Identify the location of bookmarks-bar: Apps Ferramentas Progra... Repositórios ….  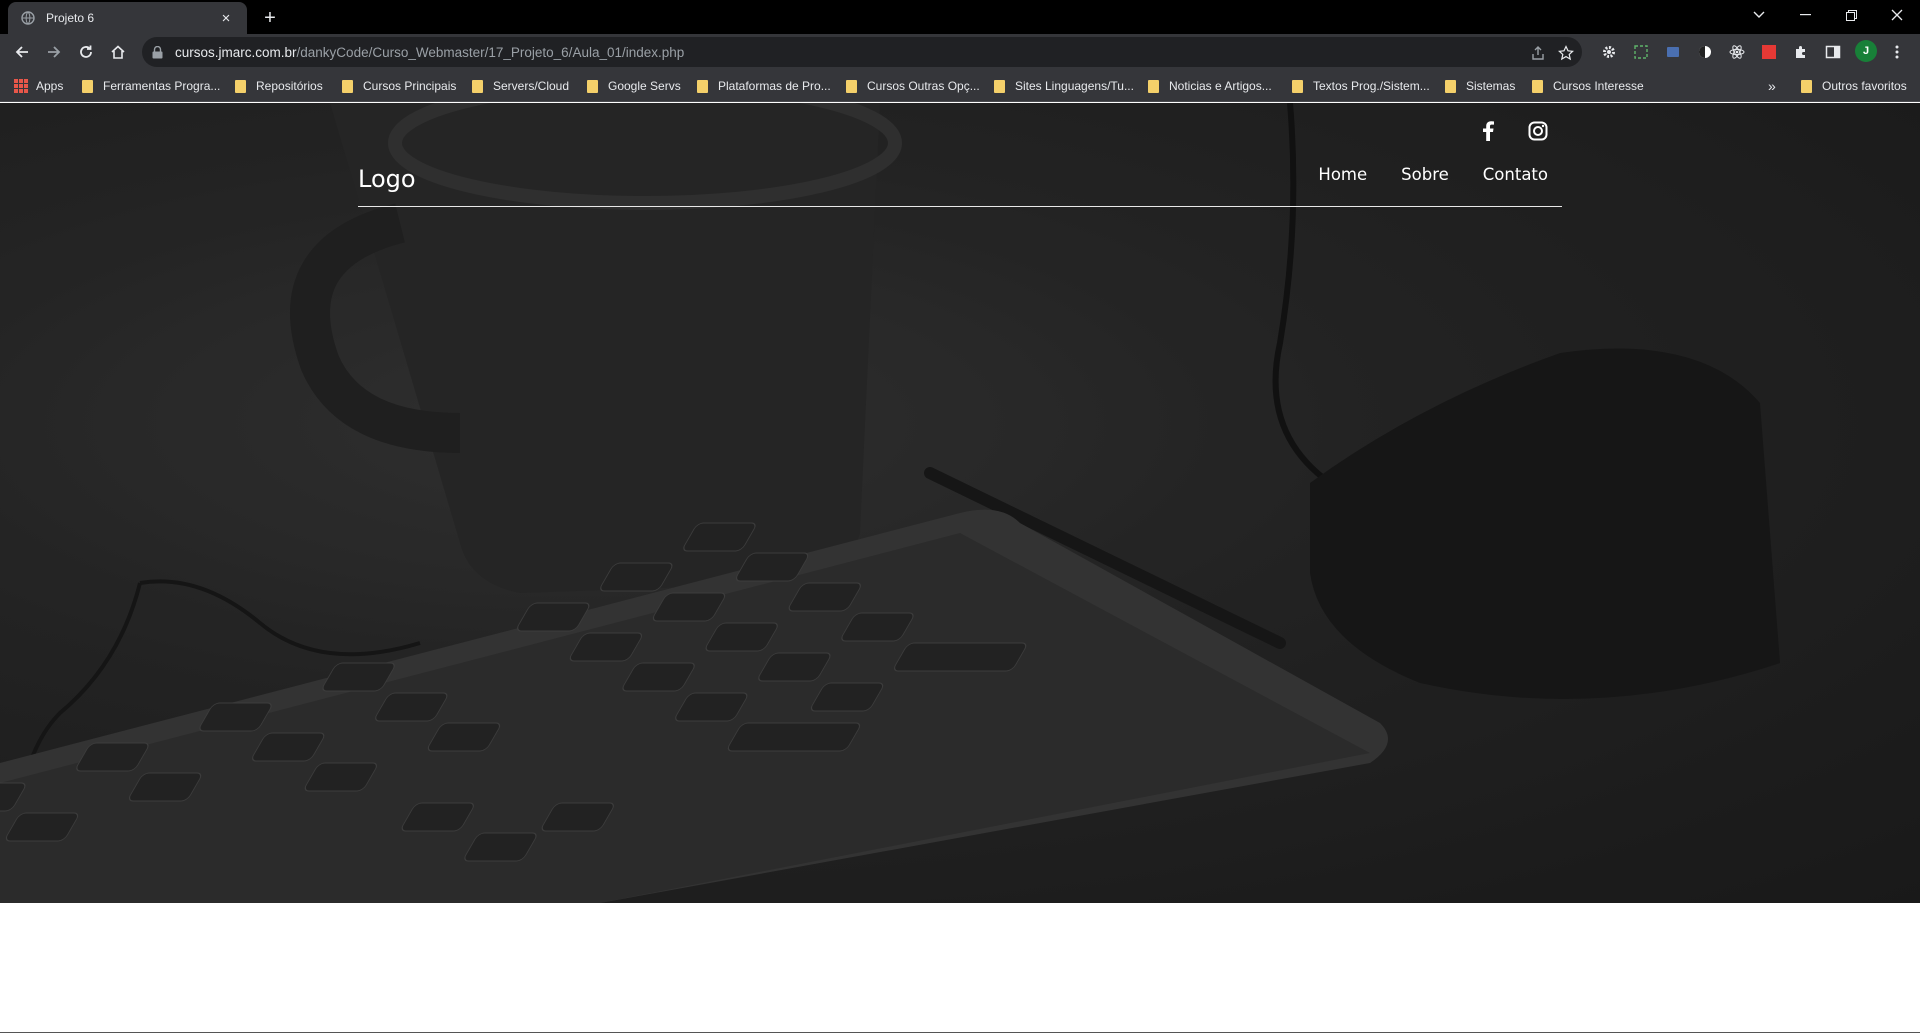
(960, 86).